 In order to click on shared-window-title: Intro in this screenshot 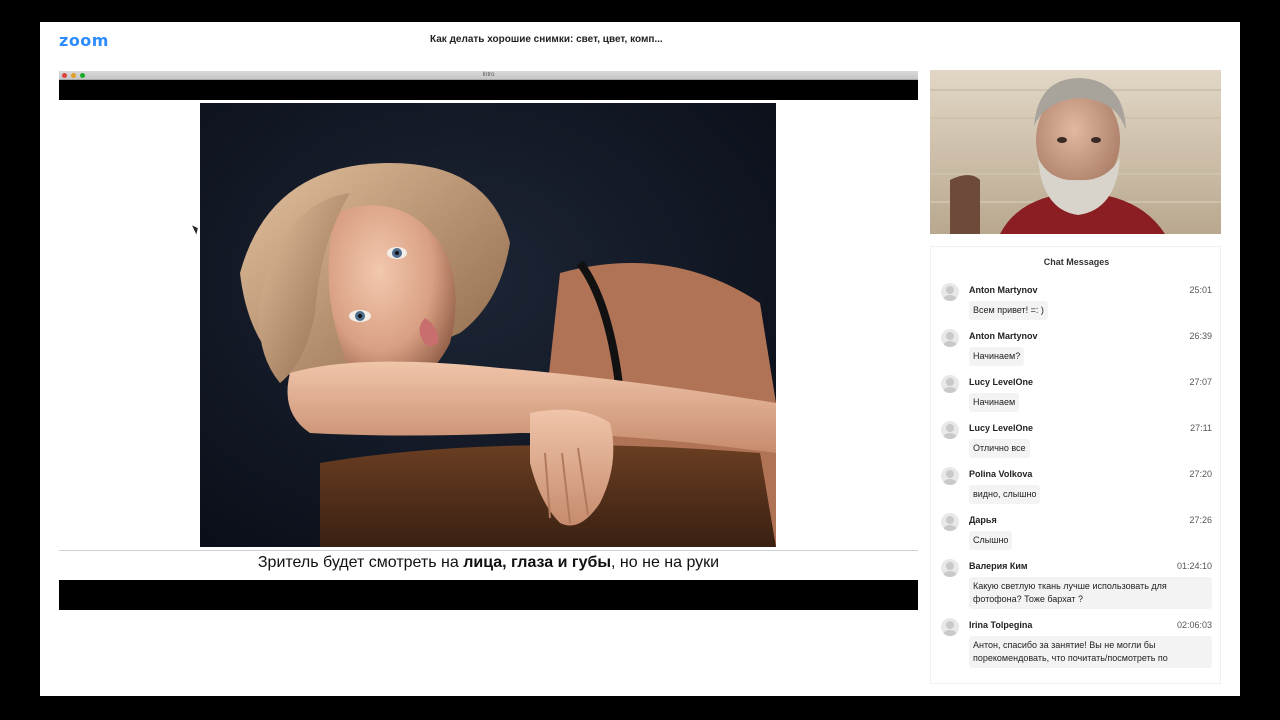, I will do `click(488, 75)`.